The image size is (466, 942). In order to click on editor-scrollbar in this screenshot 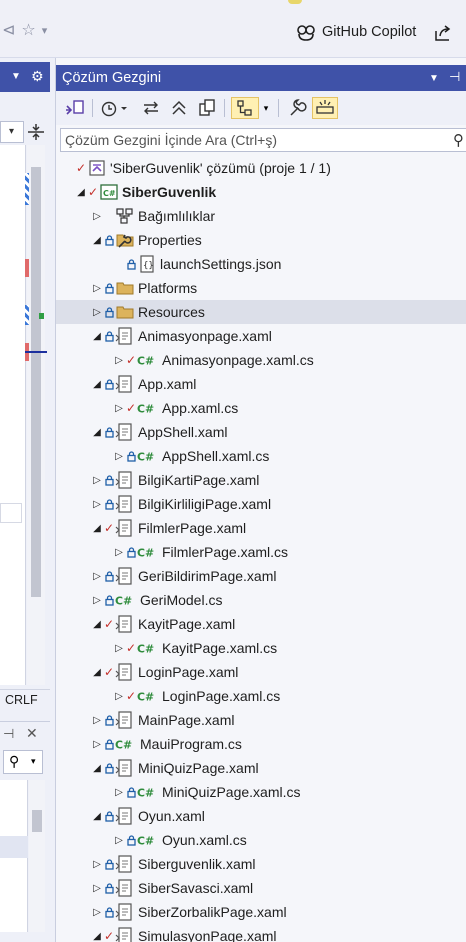, I will do `click(36, 415)`.